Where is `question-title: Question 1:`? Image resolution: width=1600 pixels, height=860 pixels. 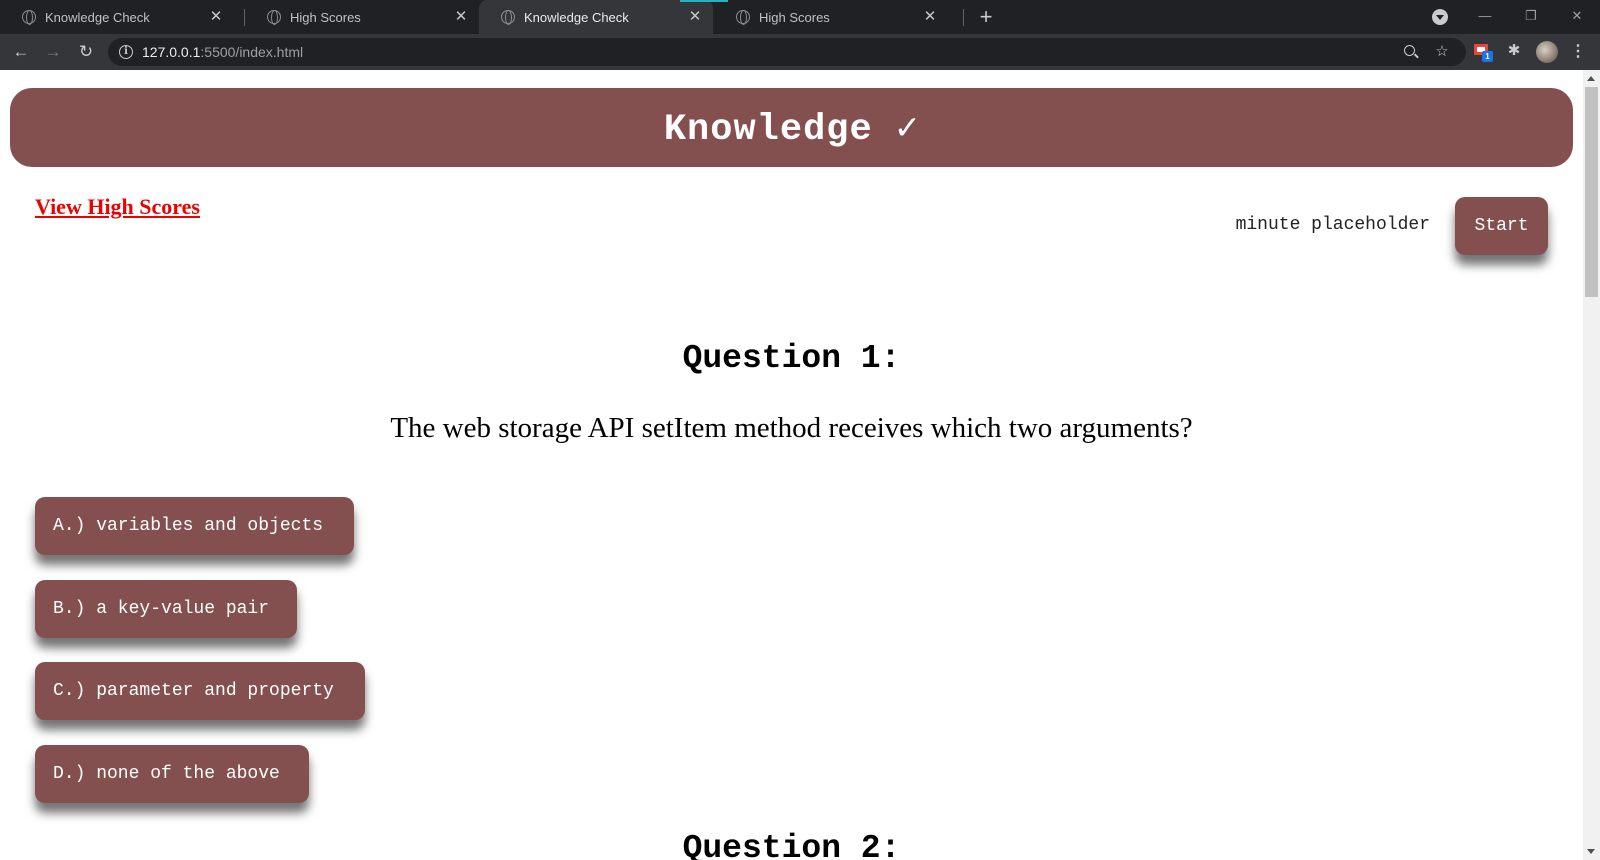
question-title: Question 1: is located at coordinates (791, 358).